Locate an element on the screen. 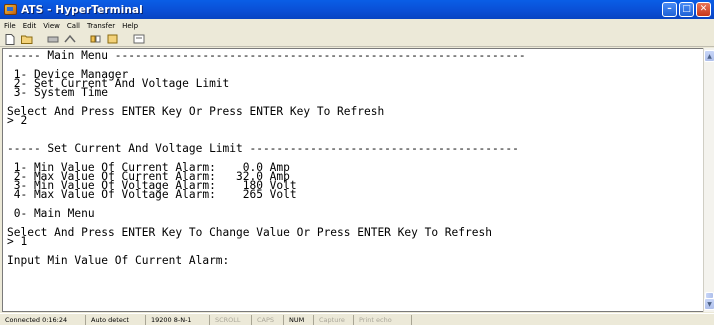 This screenshot has height=325, width=714. window-controls: – □ ✕ is located at coordinates (686, 9).